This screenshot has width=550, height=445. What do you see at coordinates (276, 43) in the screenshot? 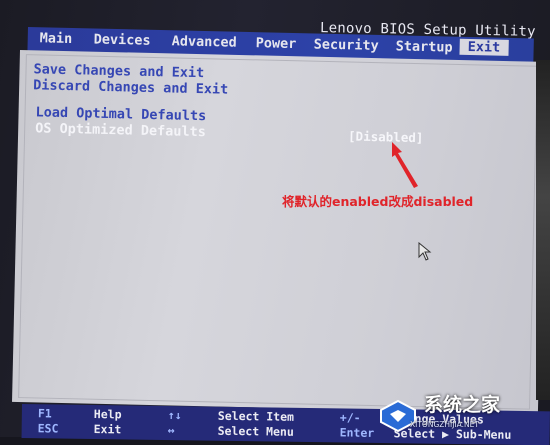
I see `tab-power: Power` at bounding box center [276, 43].